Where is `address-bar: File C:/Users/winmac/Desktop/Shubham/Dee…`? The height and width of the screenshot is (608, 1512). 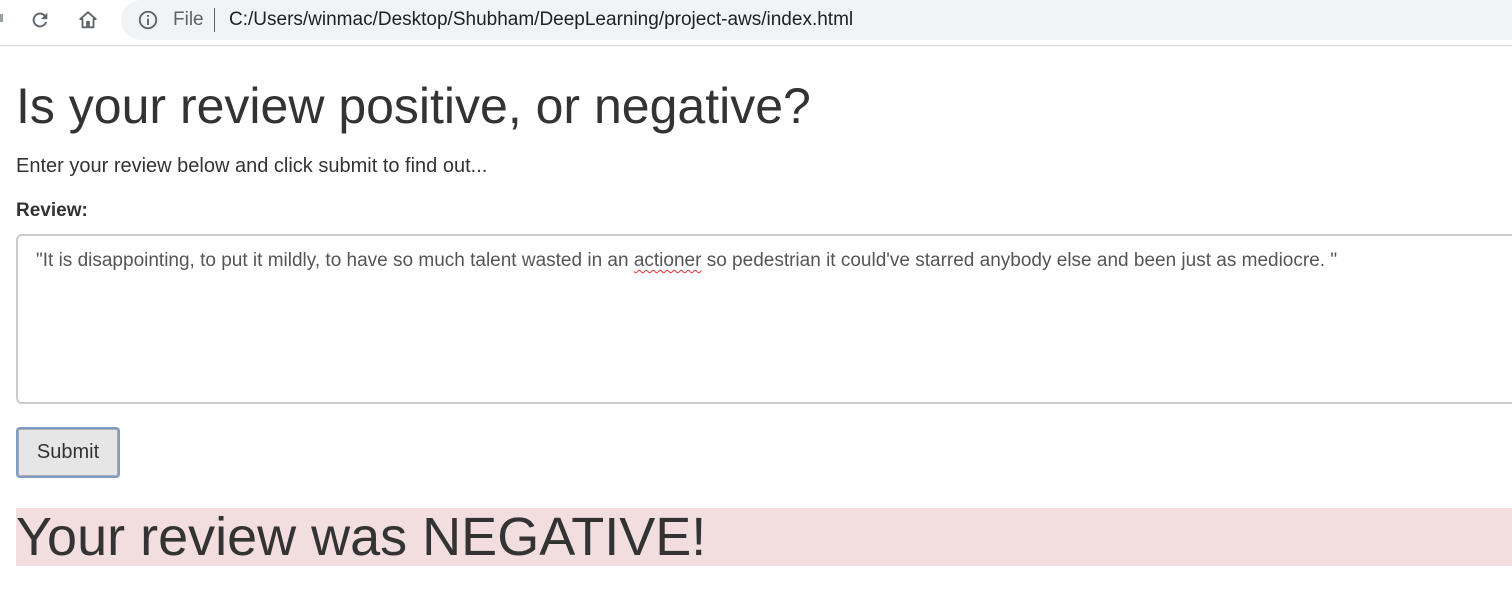 address-bar: File C:/Users/winmac/Desktop/Shubham/Dee… is located at coordinates (816, 20).